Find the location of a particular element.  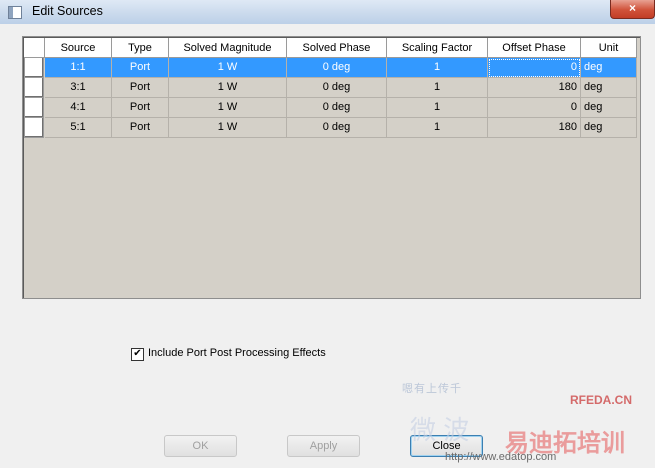

watermark-brand: RFEDA.CN is located at coordinates (601, 400).